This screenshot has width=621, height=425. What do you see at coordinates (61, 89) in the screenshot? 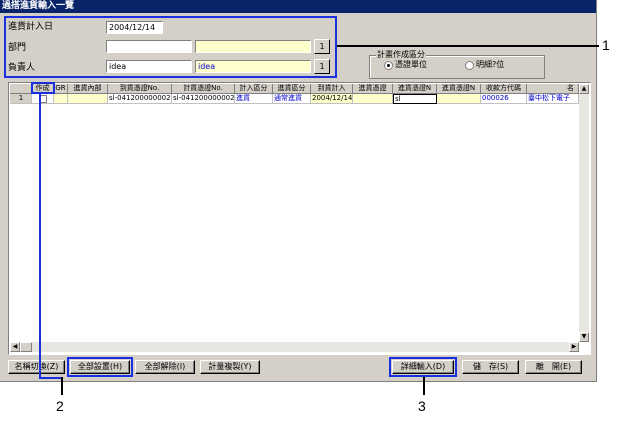
I see `col-header-gr: GR` at bounding box center [61, 89].